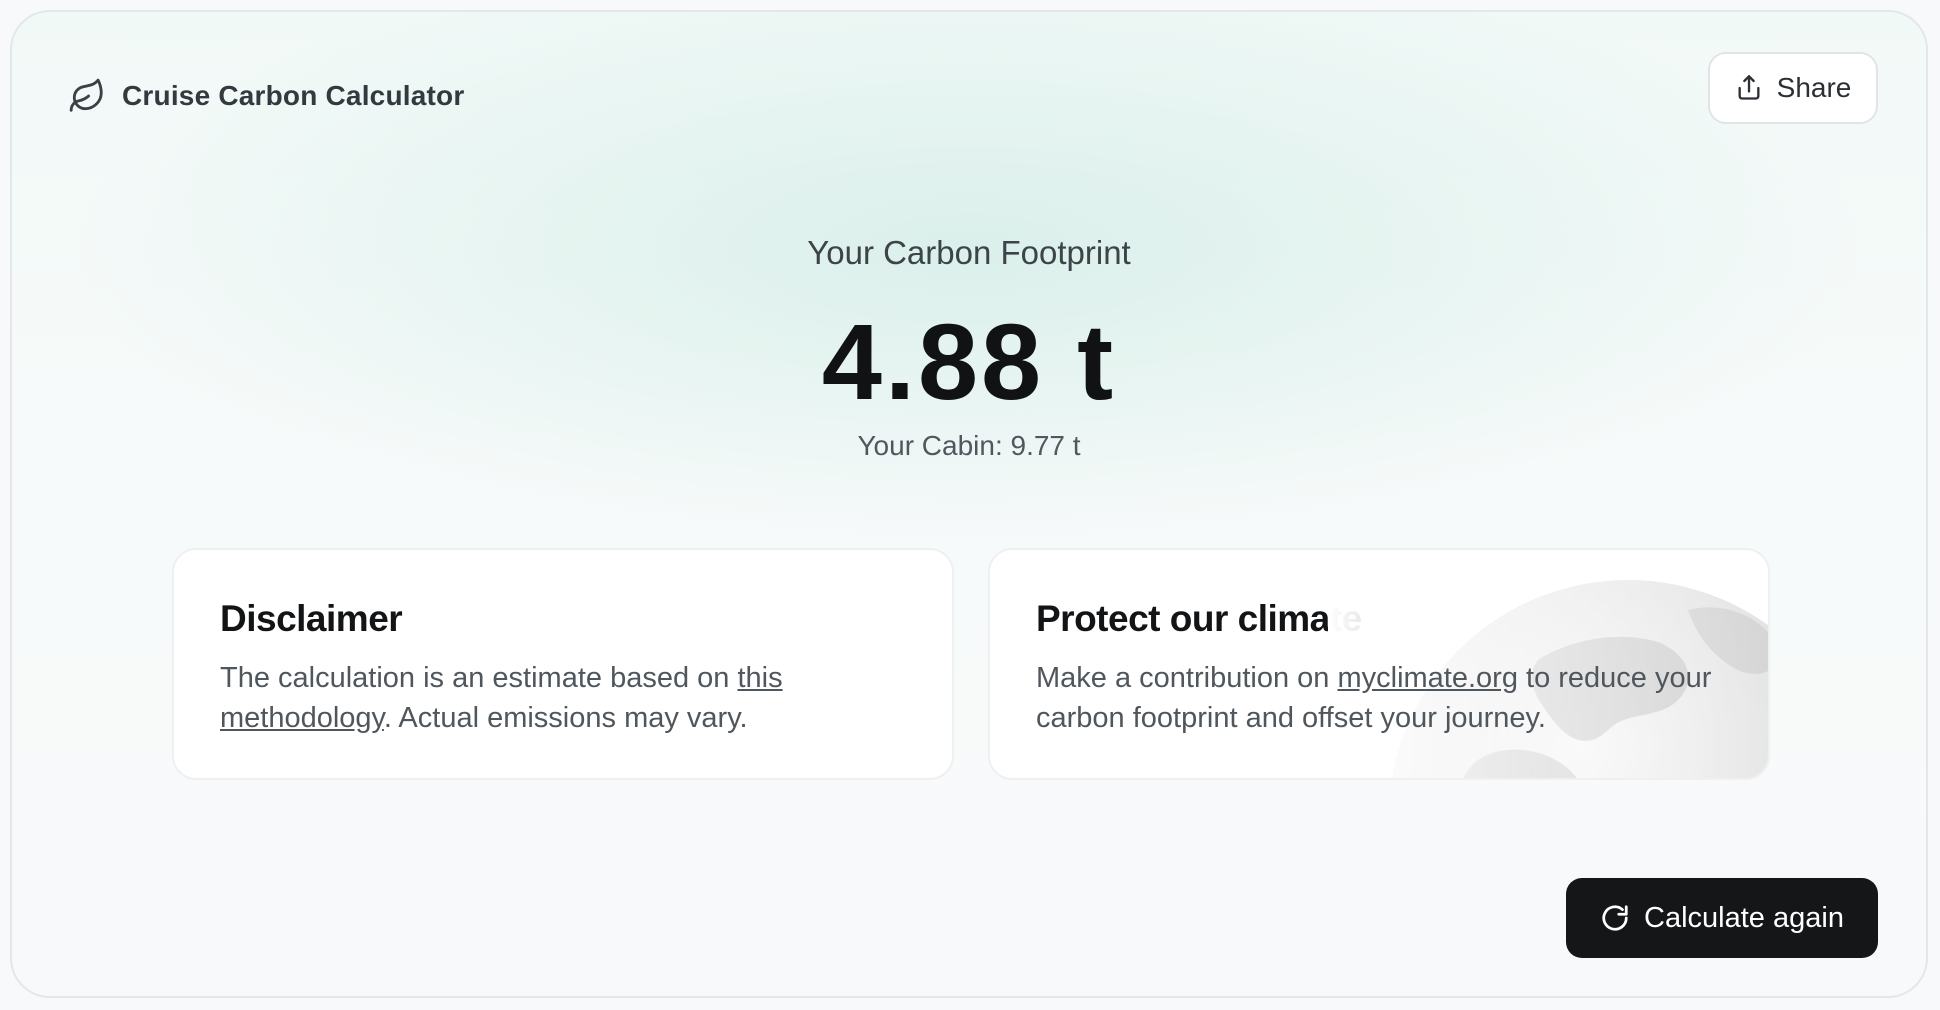 Image resolution: width=1940 pixels, height=1010 pixels. What do you see at coordinates (1814, 87) in the screenshot?
I see `share-label: Share` at bounding box center [1814, 87].